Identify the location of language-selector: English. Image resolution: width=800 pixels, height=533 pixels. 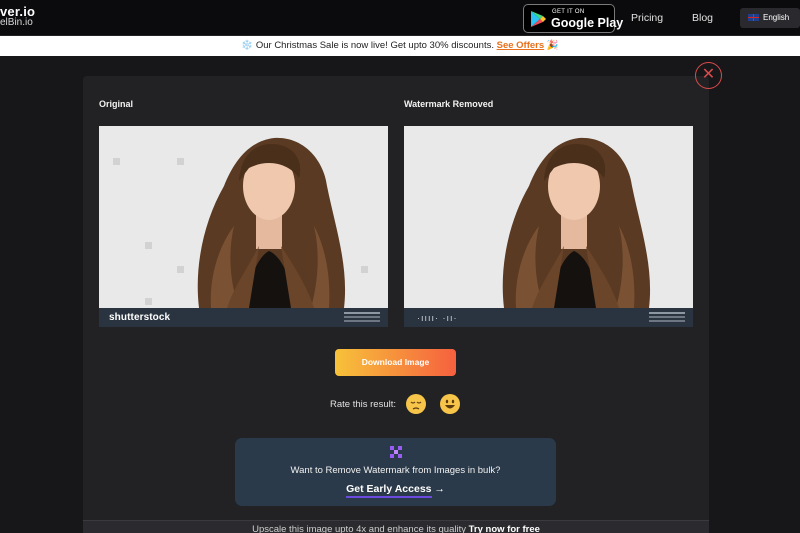
(770, 18).